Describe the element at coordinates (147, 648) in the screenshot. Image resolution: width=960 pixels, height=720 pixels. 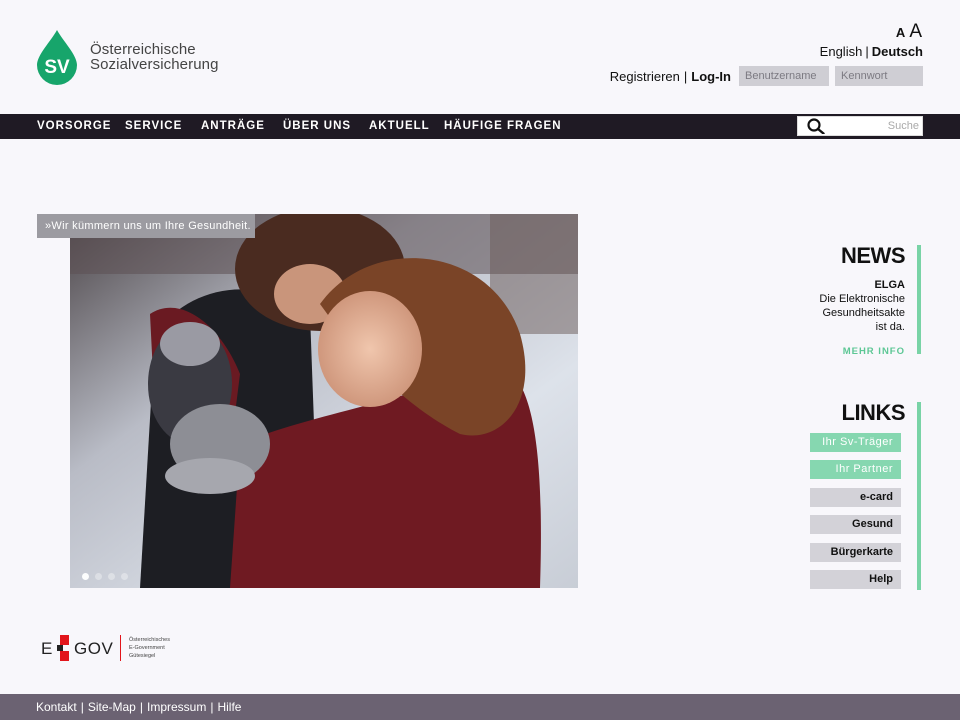
I see `egov-caption-line: E-Government` at that location.